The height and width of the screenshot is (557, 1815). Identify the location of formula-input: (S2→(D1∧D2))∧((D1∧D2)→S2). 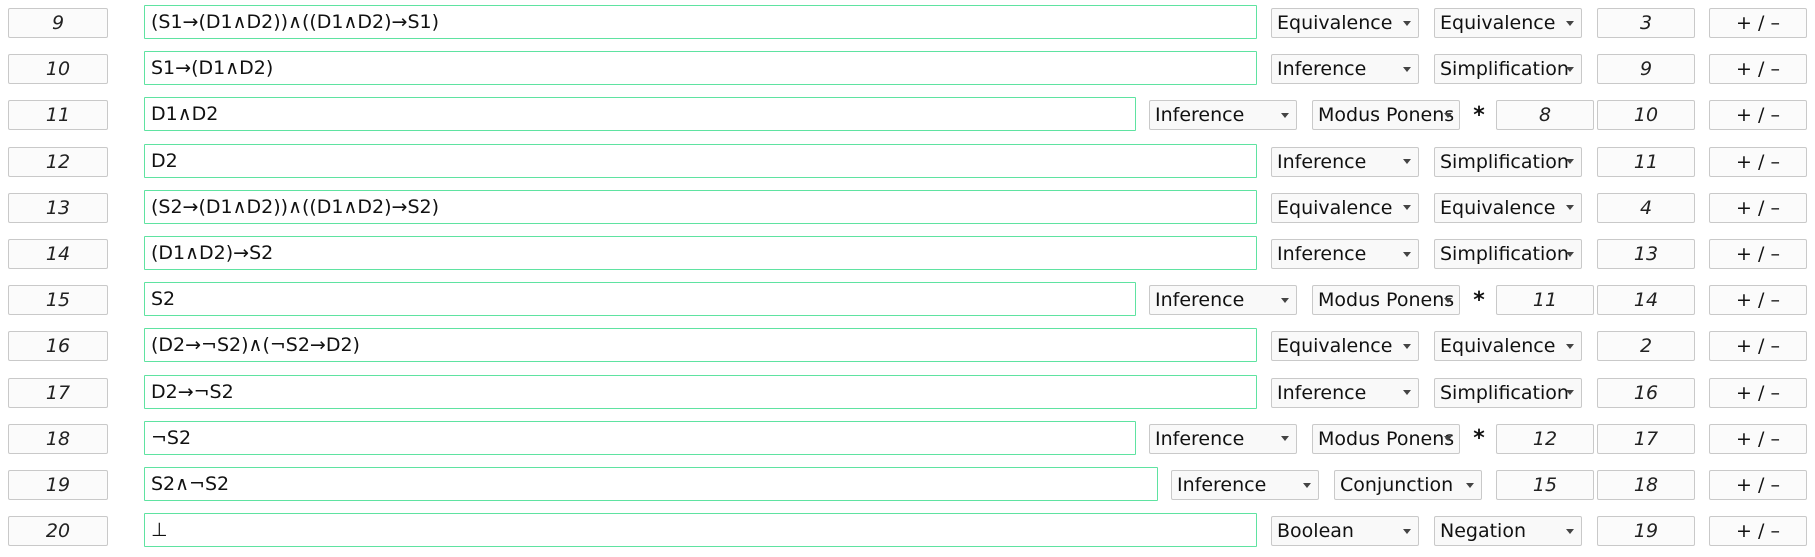
(700, 206).